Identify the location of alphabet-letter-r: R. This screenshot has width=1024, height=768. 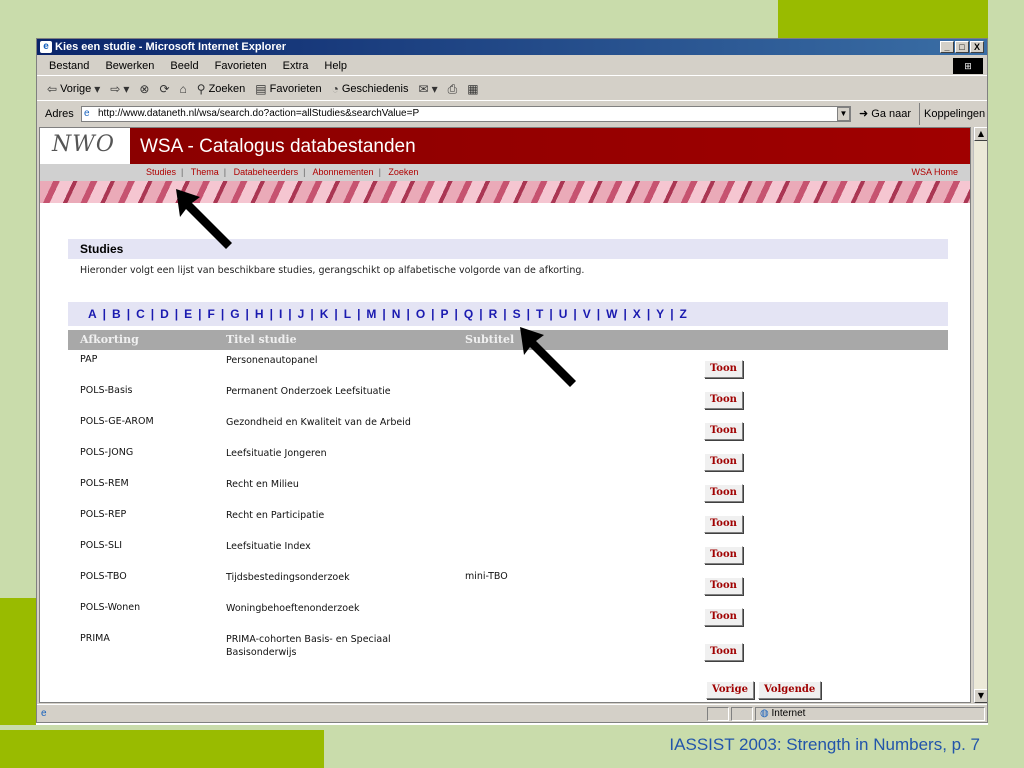
(493, 314).